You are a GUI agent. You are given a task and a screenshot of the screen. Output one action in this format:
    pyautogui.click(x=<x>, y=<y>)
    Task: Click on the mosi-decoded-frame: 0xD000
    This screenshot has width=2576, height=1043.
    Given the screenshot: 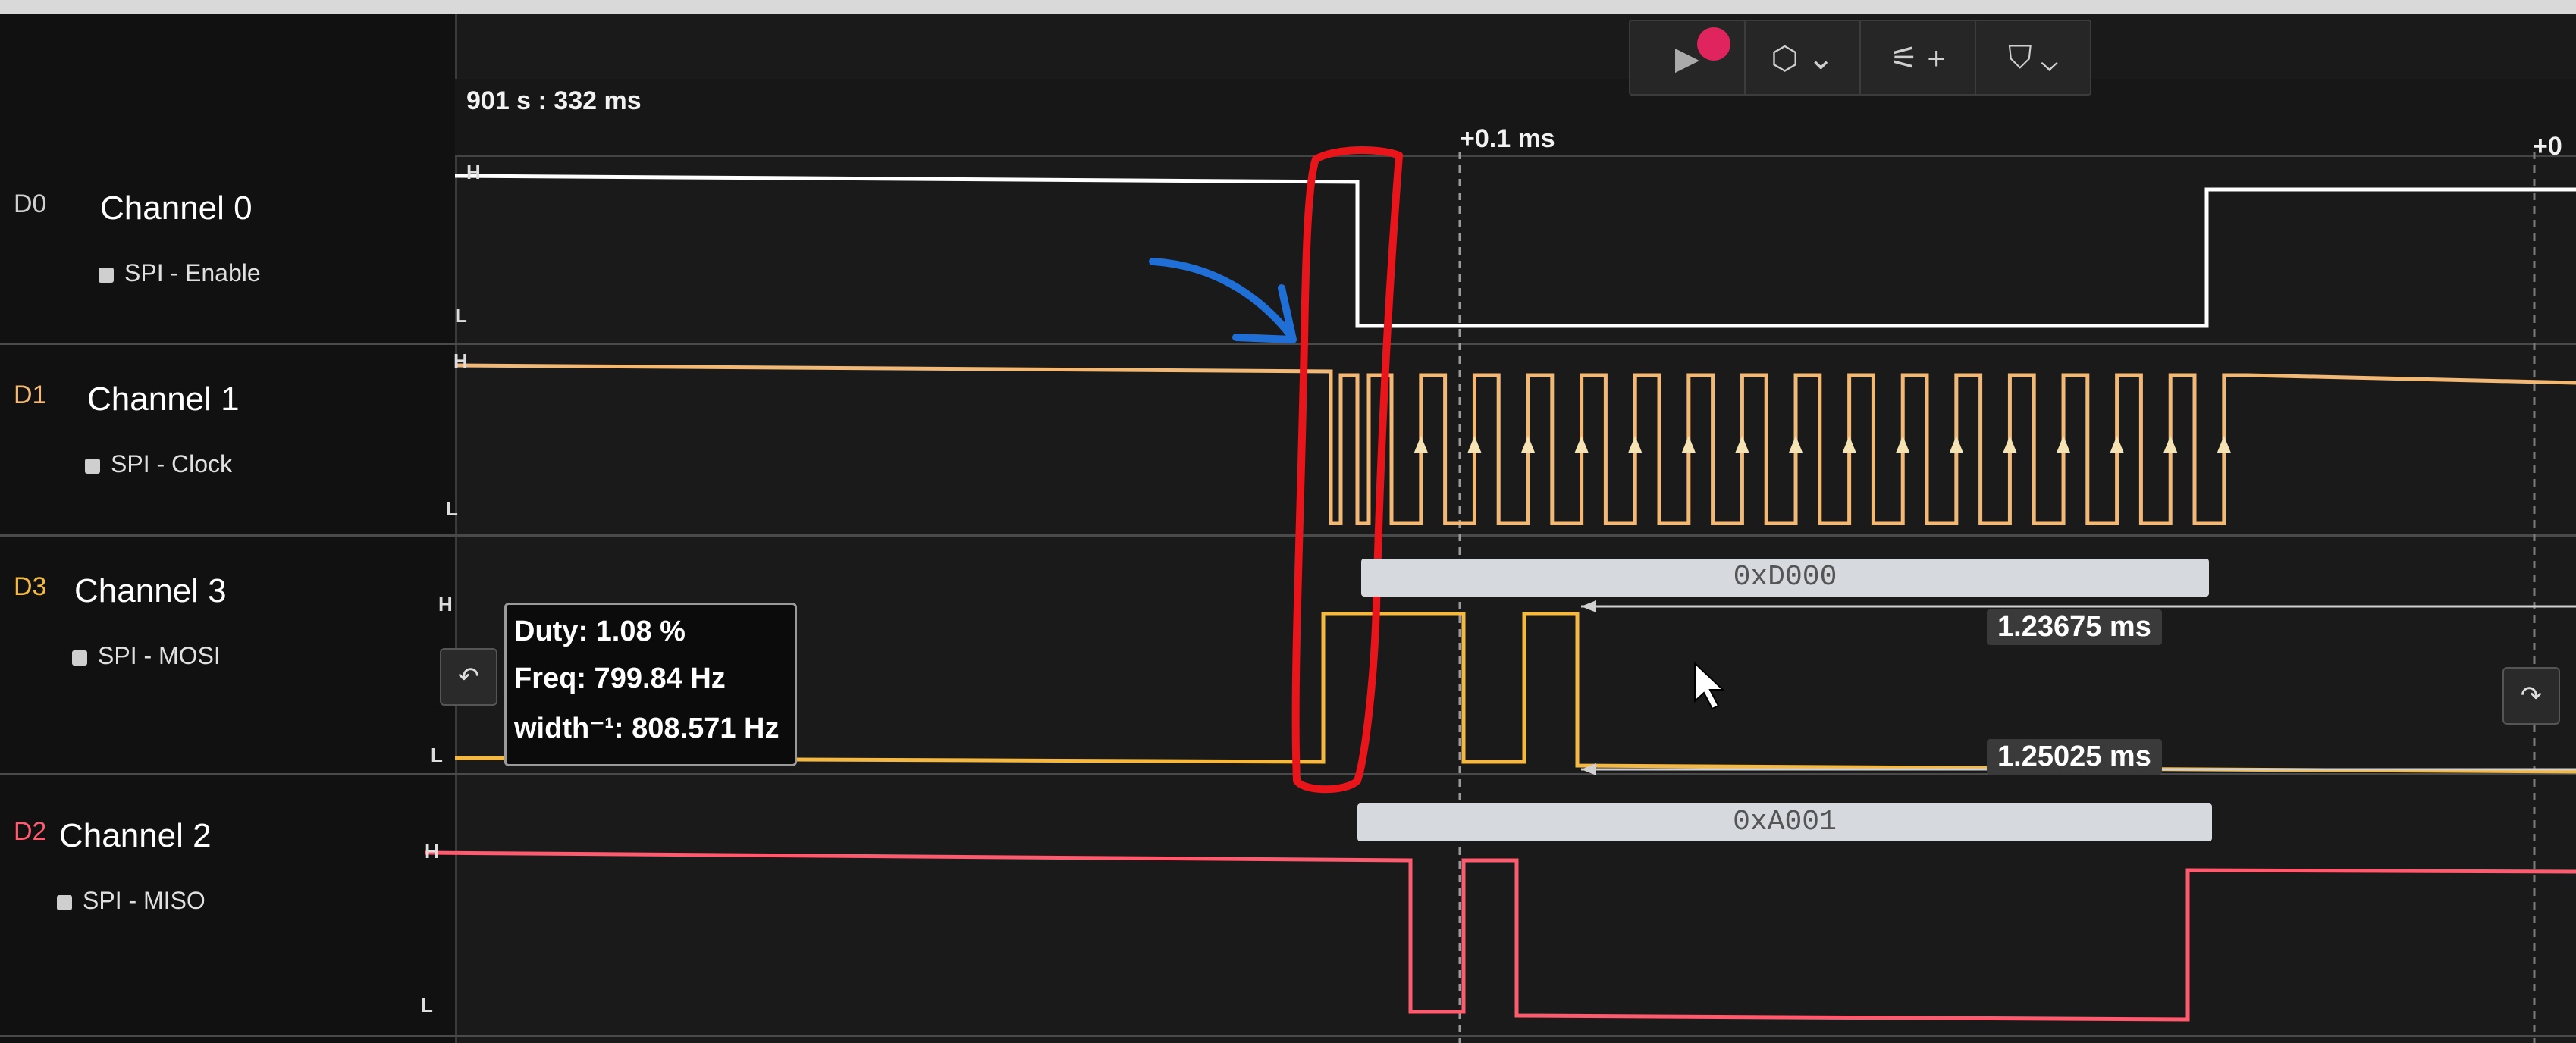 What is the action you would take?
    pyautogui.click(x=1785, y=578)
    